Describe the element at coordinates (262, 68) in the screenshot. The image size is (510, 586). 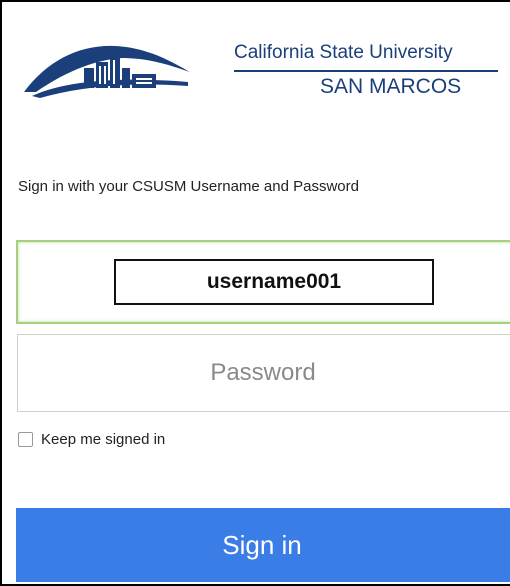
I see `csusm-logo: California State University SAN MARCOS` at that location.